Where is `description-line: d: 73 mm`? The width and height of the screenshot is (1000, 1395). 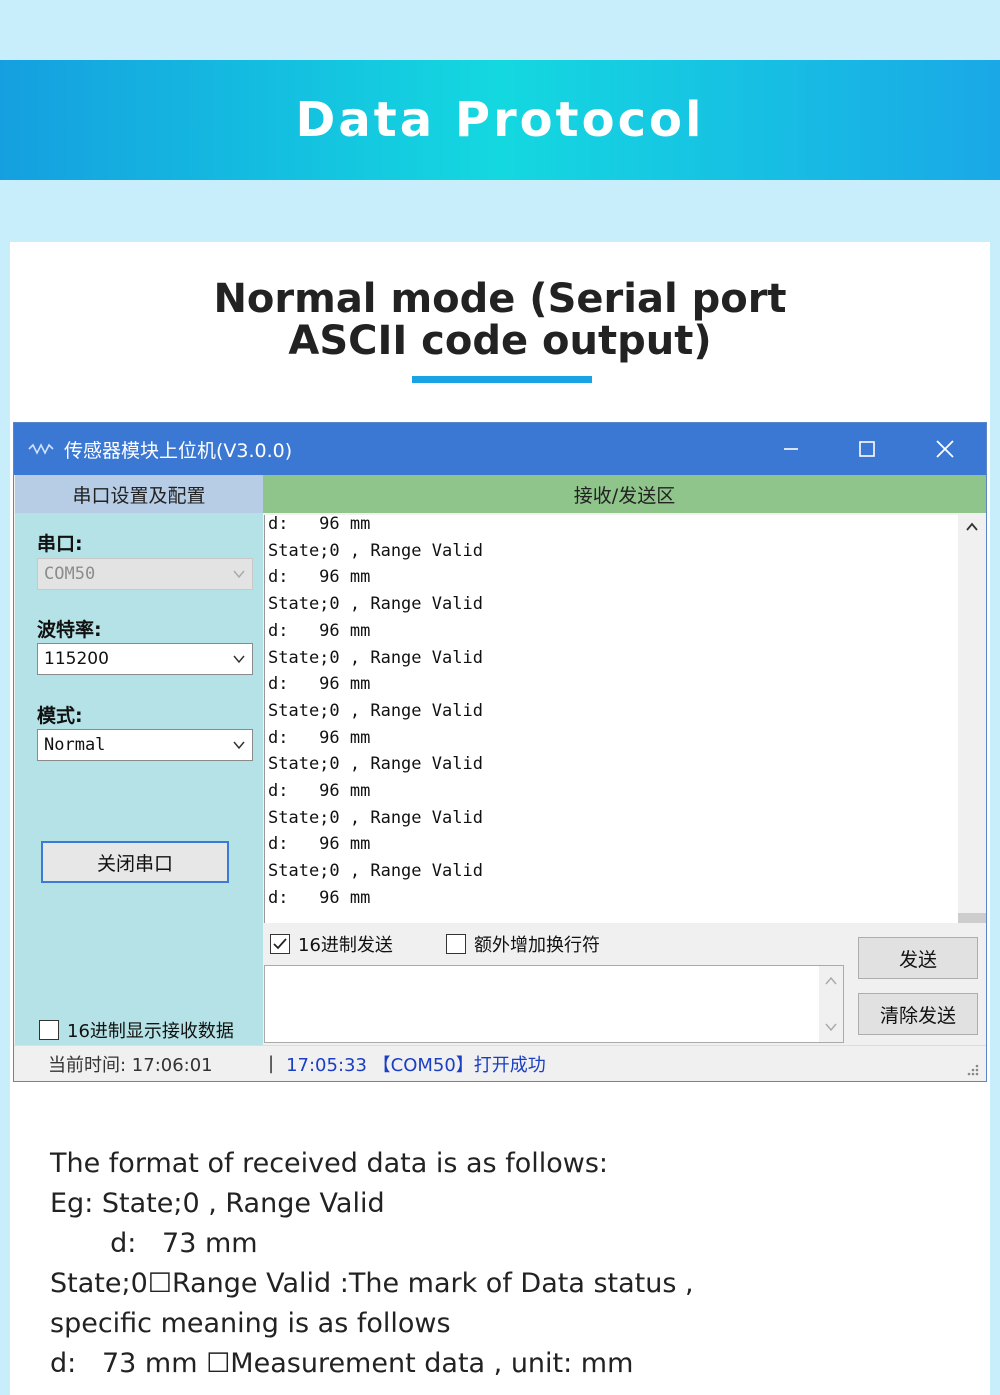 description-line: d: 73 mm is located at coordinates (154, 1243).